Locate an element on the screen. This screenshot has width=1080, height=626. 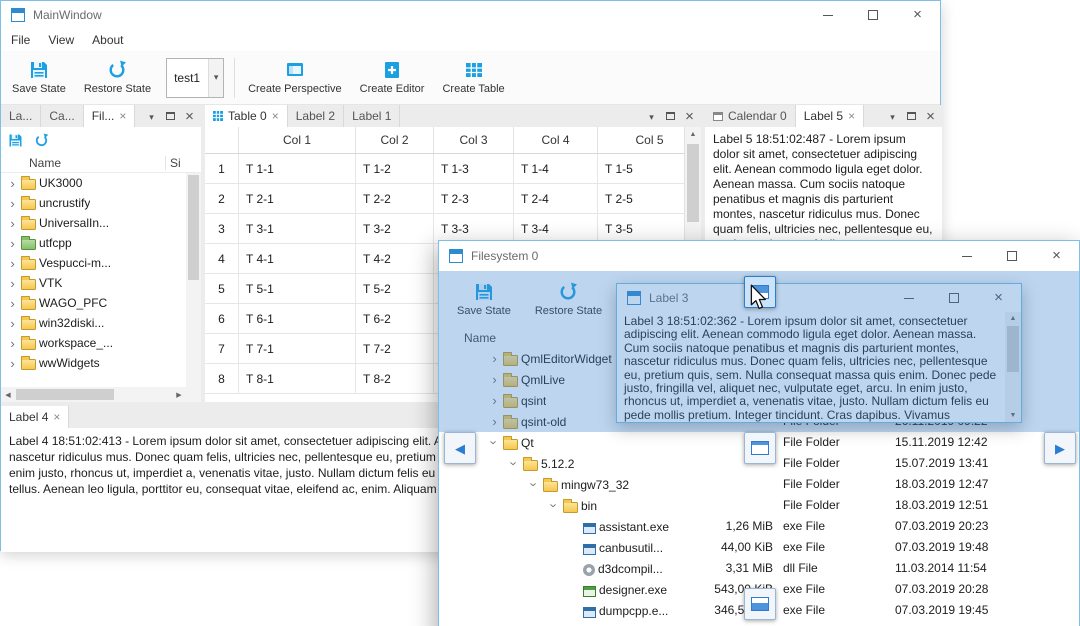
tab-label-2: Label 2 is located at coordinates (316, 116).